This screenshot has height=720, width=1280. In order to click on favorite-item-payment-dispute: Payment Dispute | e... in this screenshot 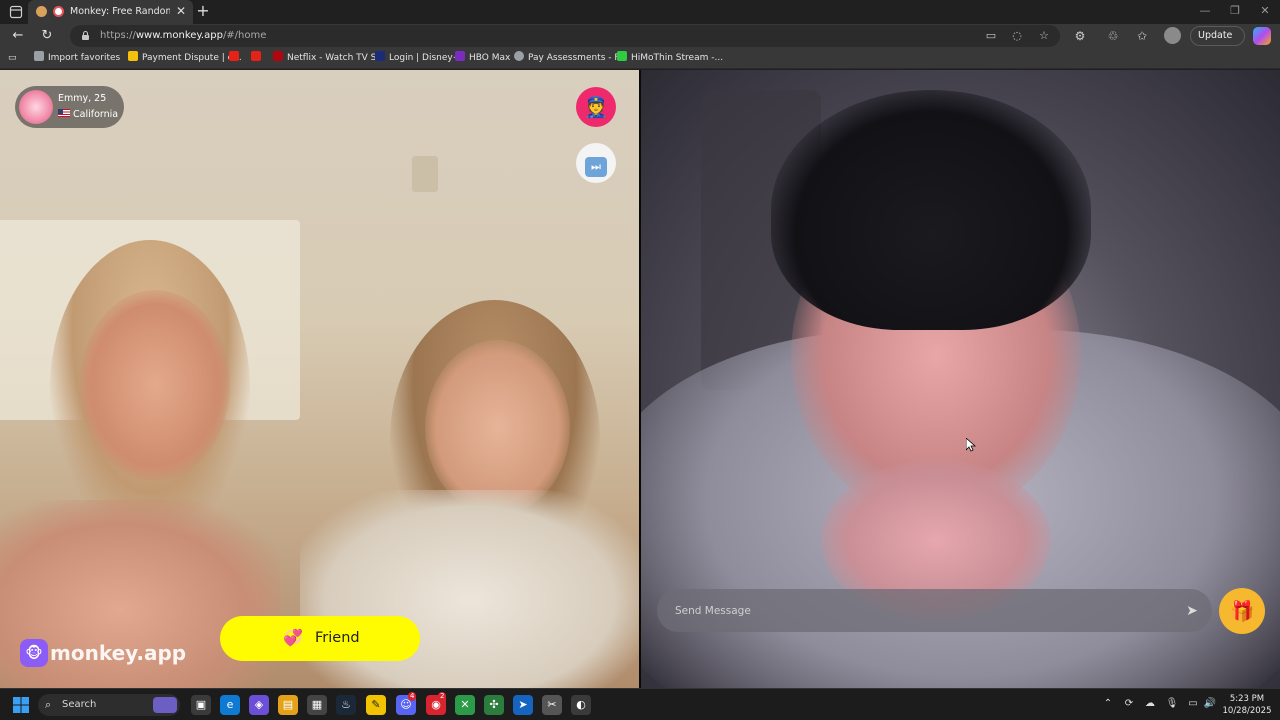, I will do `click(185, 58)`.